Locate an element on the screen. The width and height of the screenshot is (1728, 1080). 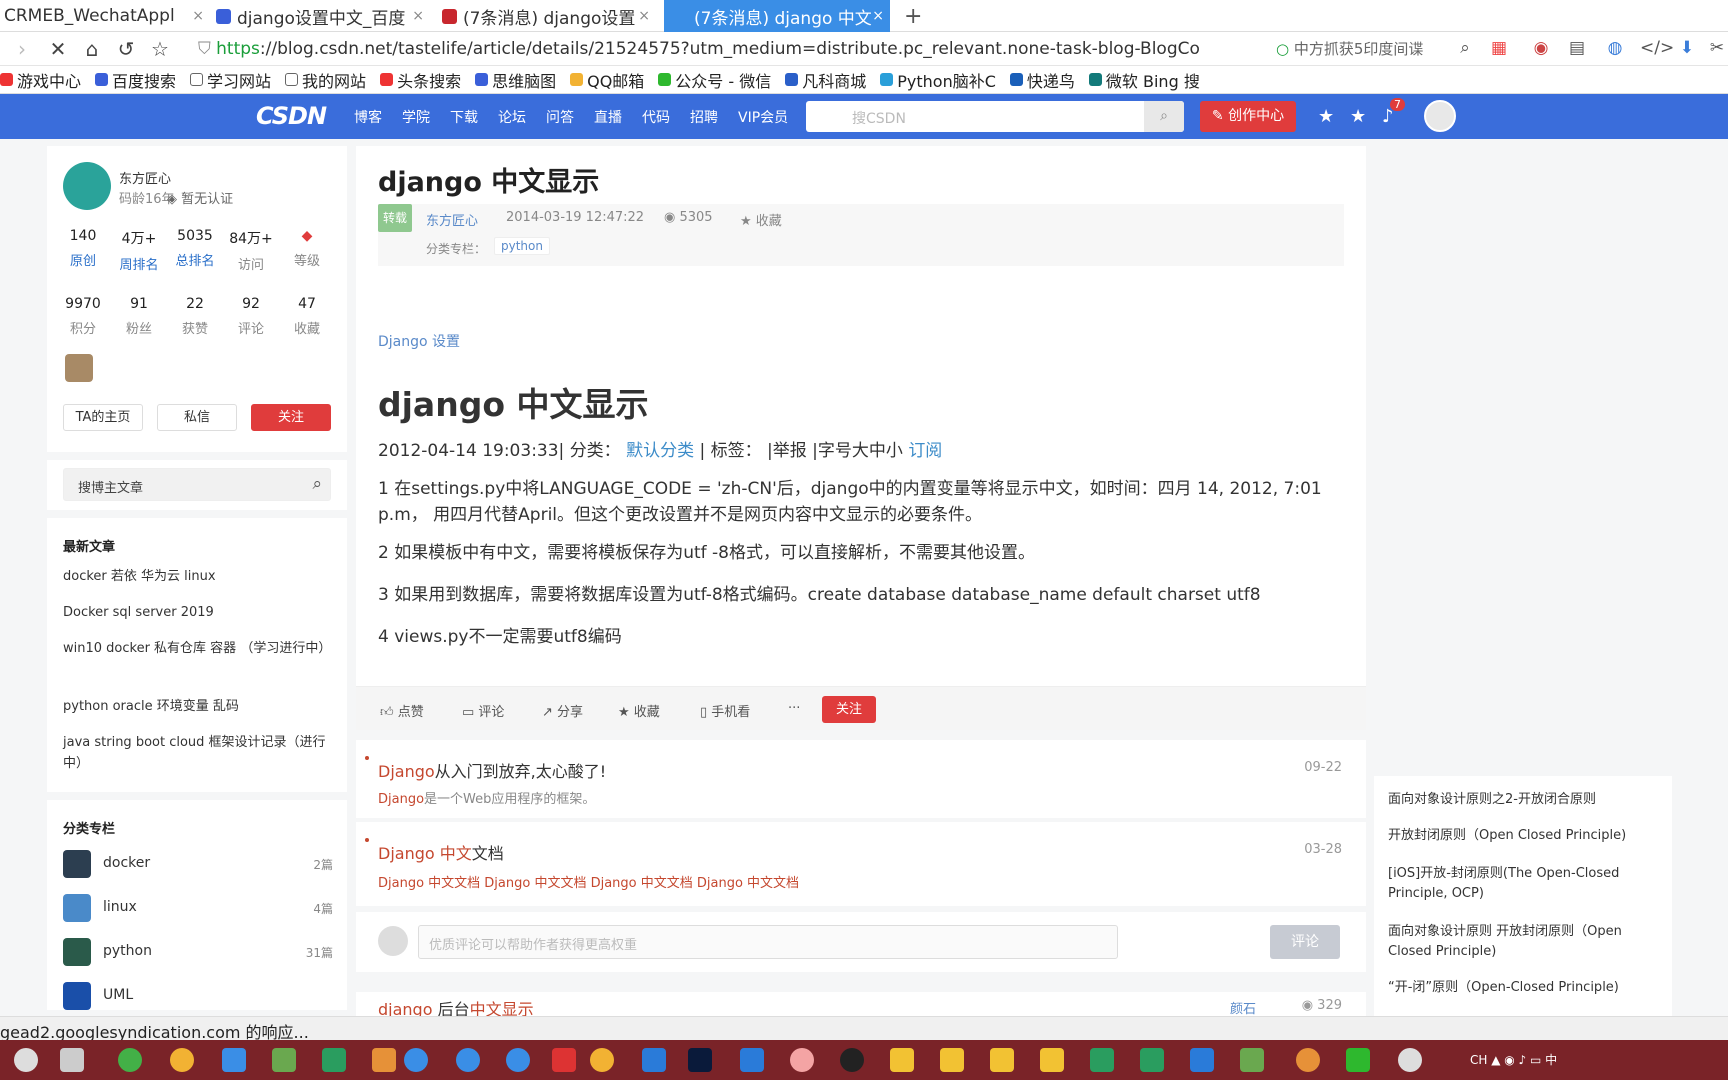
search-hint: ○ 中方抓获5印度间谍 is located at coordinates (1361, 49).